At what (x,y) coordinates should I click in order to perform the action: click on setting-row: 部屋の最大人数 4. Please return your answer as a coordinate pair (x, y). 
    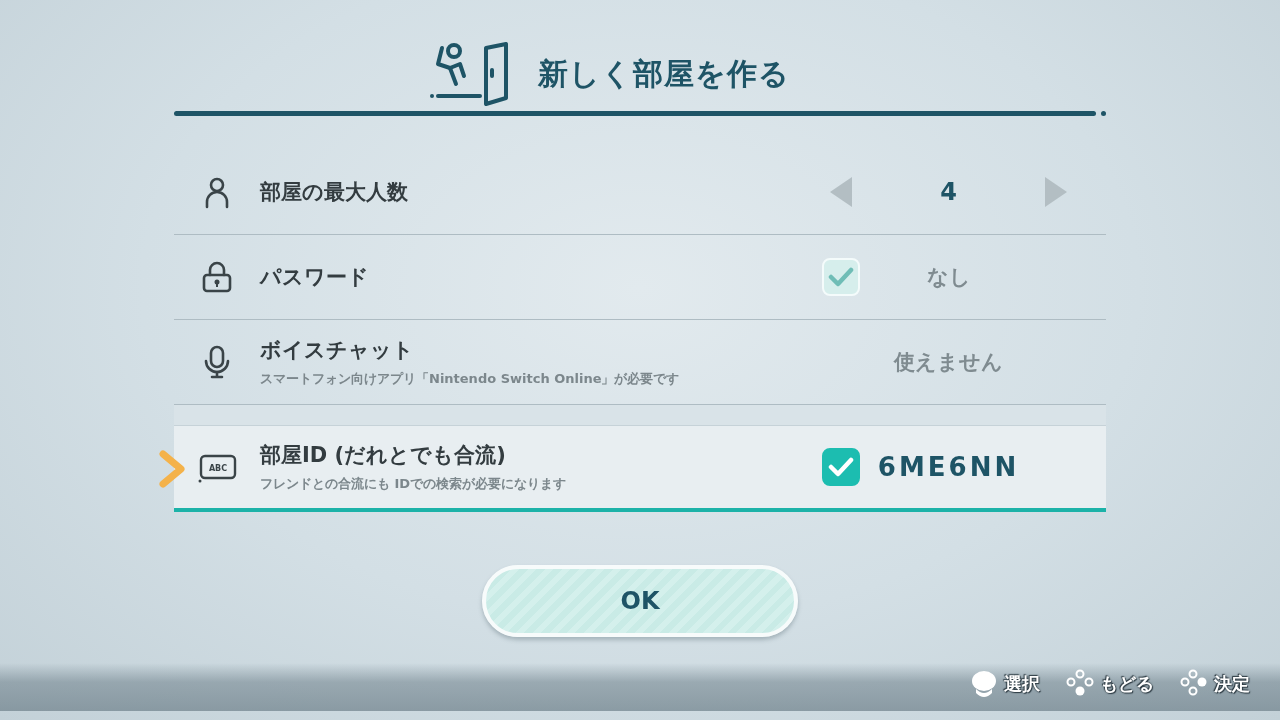
    Looking at the image, I should click on (640, 192).